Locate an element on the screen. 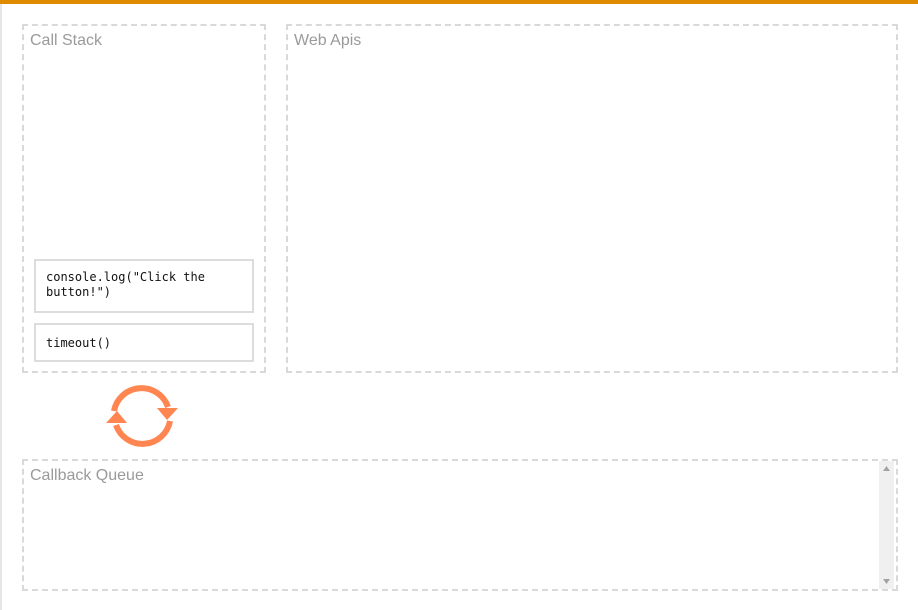 The height and width of the screenshot is (610, 918). loop-arc-top is located at coordinates (141, 398).